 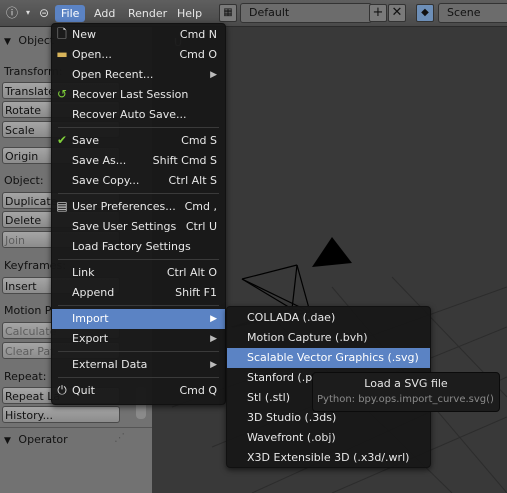 I want to click on import-item-svg: Scalable Vector Graphics (.svg), so click(x=328, y=358).